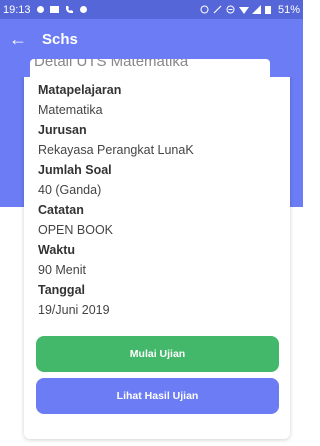 This screenshot has width=320, height=446. Describe the element at coordinates (217, 9) in the screenshot. I see `mute-icon` at that location.